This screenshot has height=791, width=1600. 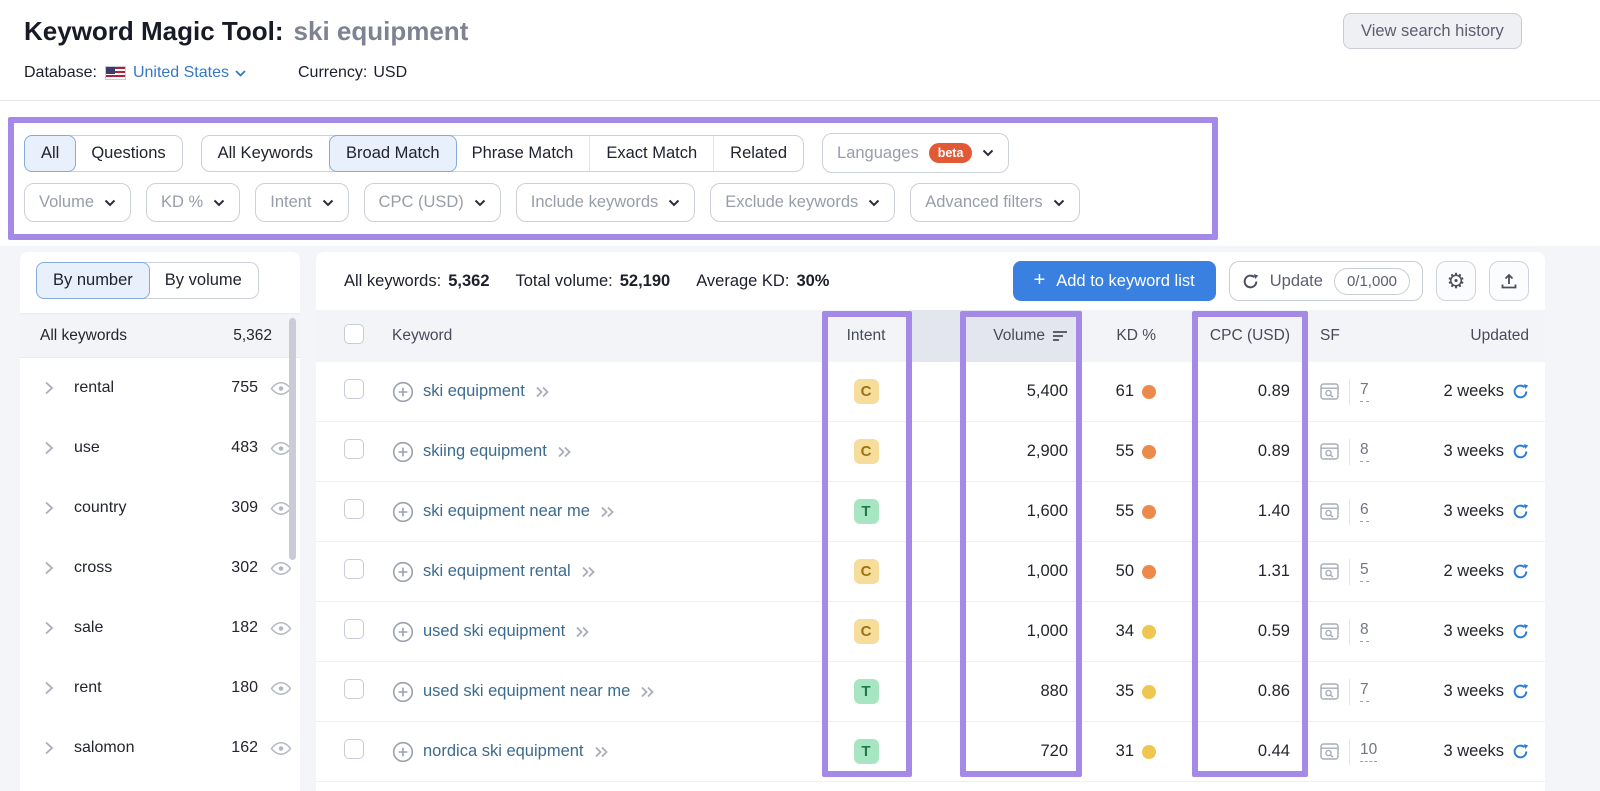 What do you see at coordinates (128, 153) in the screenshot?
I see `scope-tab: Questions` at bounding box center [128, 153].